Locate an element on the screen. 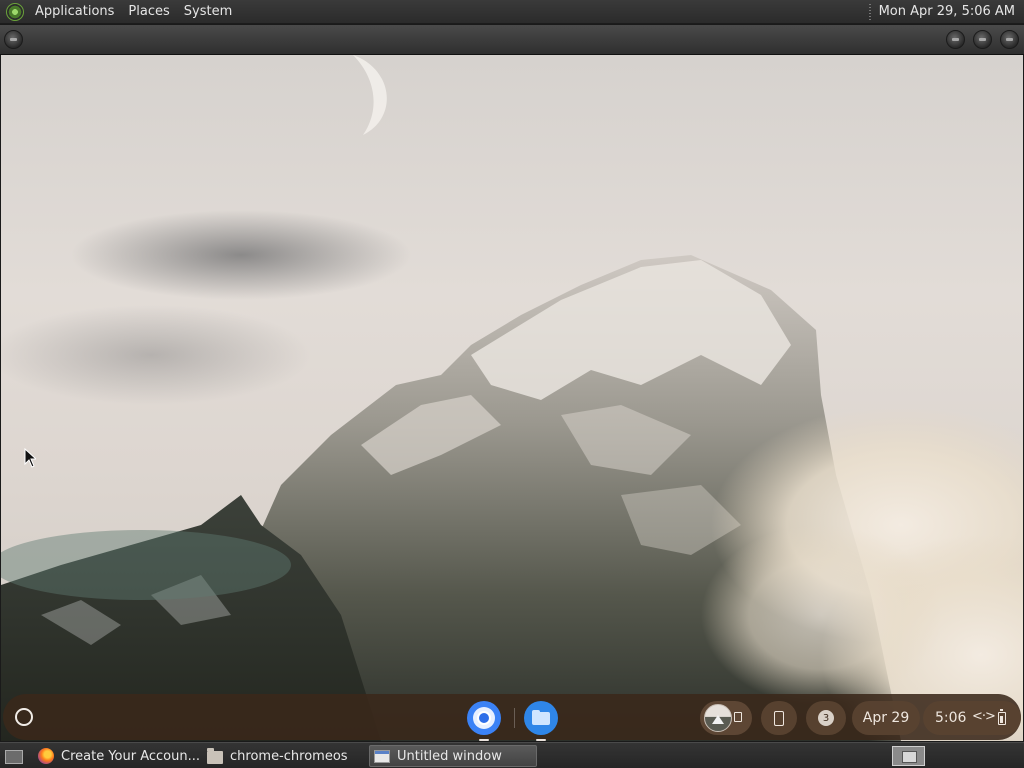 This screenshot has width=1024, height=768. maximize-button is located at coordinates (982, 39).